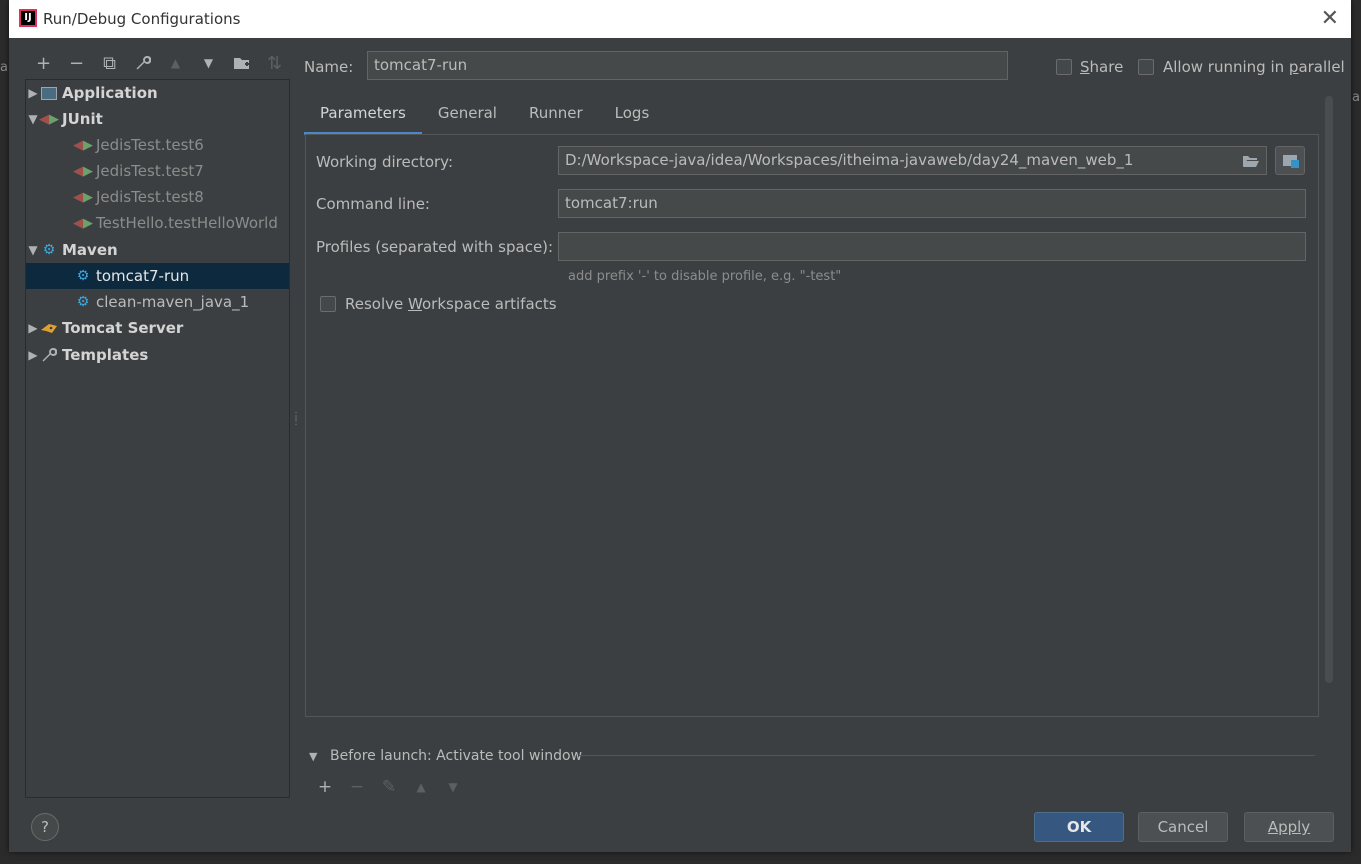  I want to click on tree-item-label: clean-maven_java_1, so click(173, 302).